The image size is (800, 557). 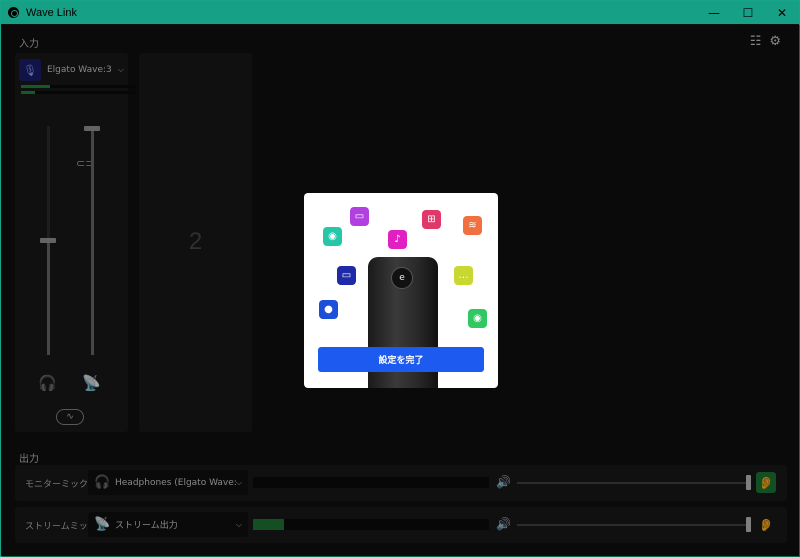 What do you see at coordinates (431, 219) in the screenshot?
I see `gamepad-icon: ⊞` at bounding box center [431, 219].